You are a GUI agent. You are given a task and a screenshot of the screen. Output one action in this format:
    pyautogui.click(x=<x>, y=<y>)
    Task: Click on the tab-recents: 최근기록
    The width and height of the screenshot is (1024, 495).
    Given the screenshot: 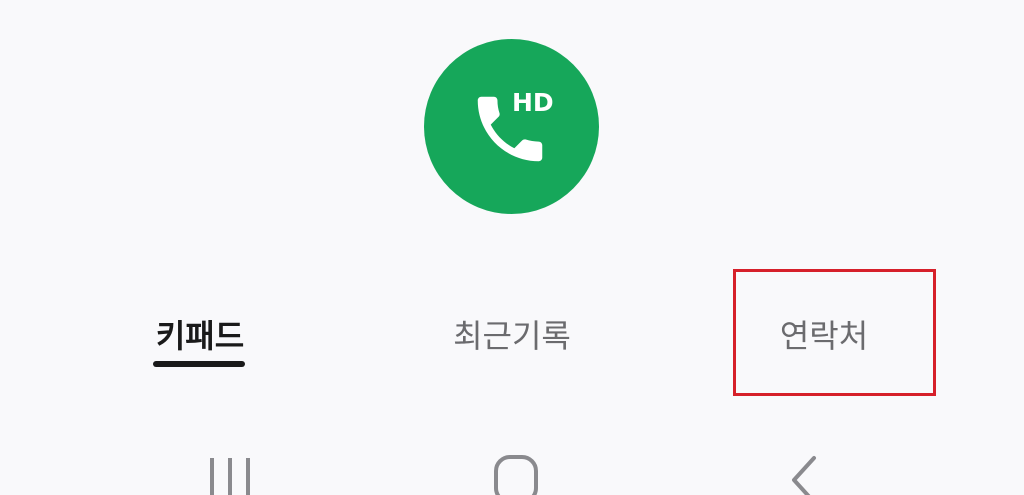 What is the action you would take?
    pyautogui.click(x=512, y=336)
    